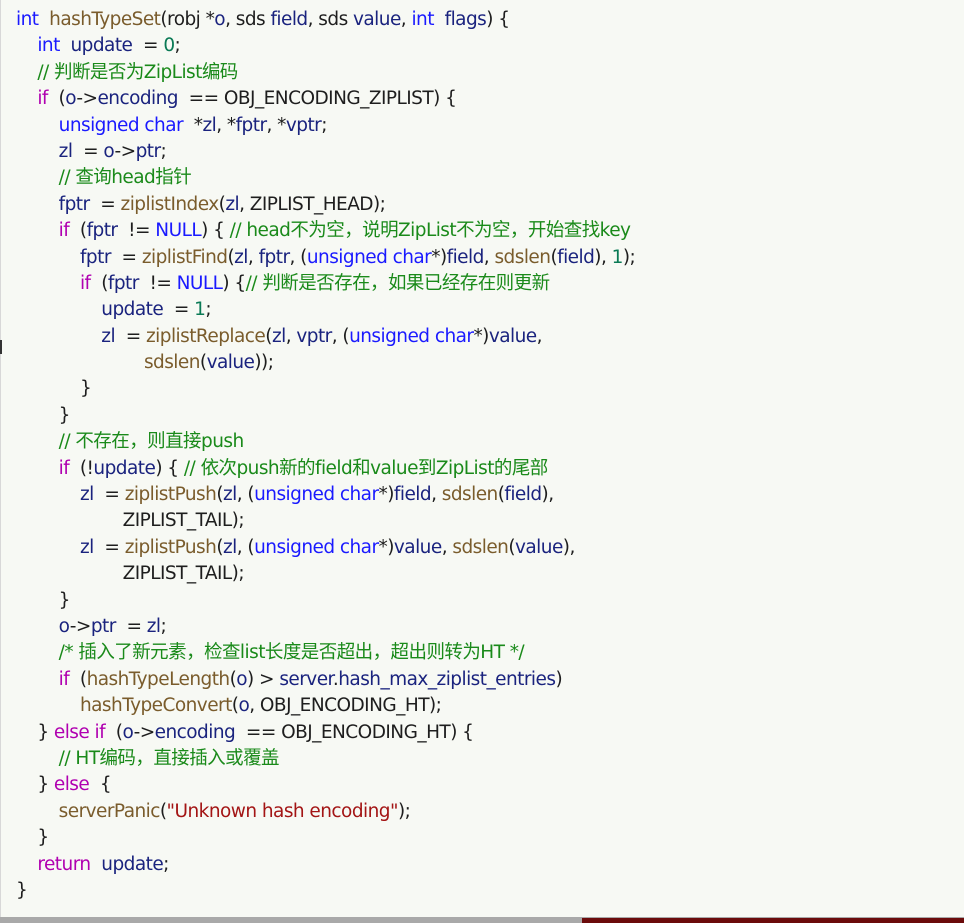 The height and width of the screenshot is (923, 964). Describe the element at coordinates (306, 679) in the screenshot. I see `code-token: server` at that location.